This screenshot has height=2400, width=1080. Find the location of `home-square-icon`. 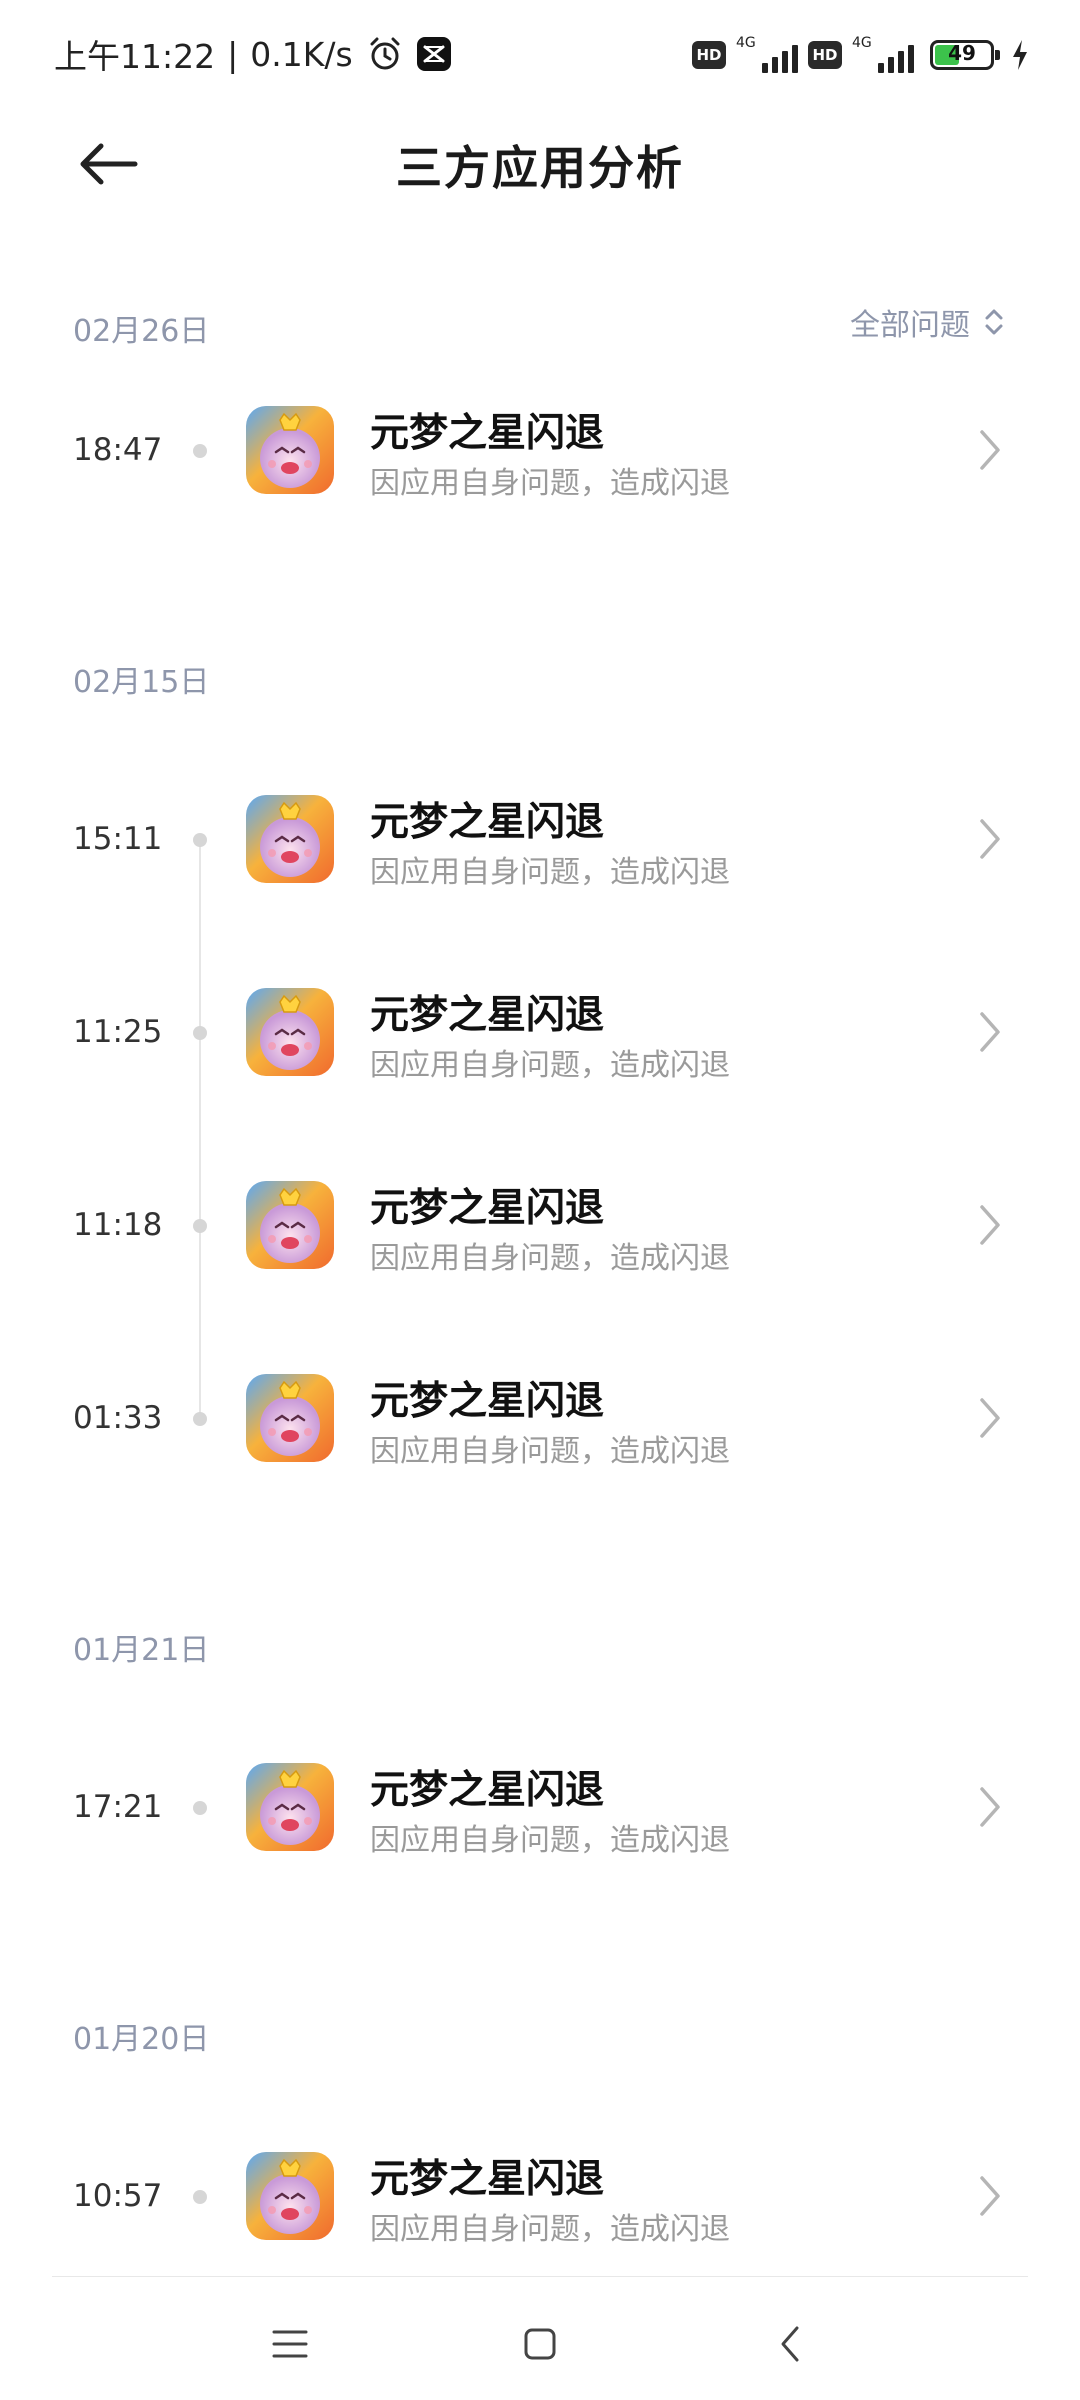

home-square-icon is located at coordinates (540, 2344).